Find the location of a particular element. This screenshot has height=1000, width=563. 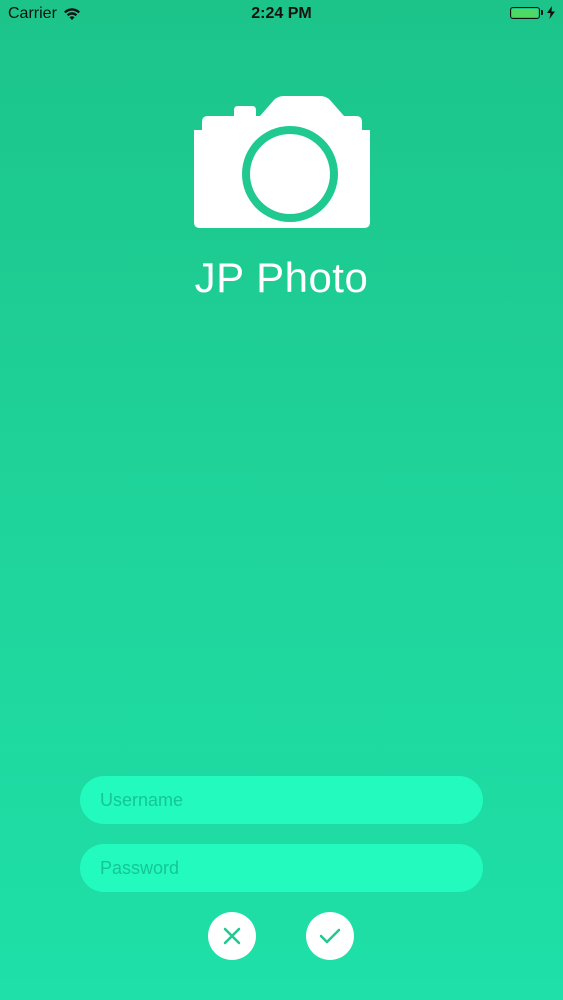

camera-icon is located at coordinates (282, 162).